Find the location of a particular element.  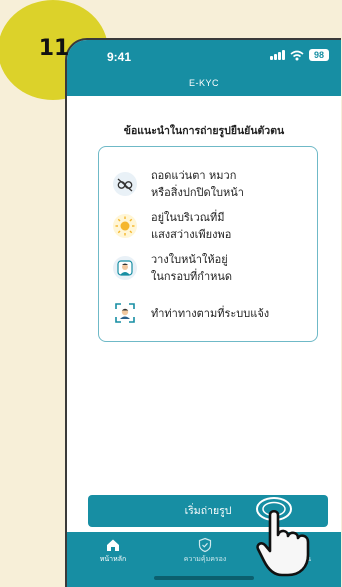

nav-item-home: หน้าหลัก is located at coordinates (113, 550).